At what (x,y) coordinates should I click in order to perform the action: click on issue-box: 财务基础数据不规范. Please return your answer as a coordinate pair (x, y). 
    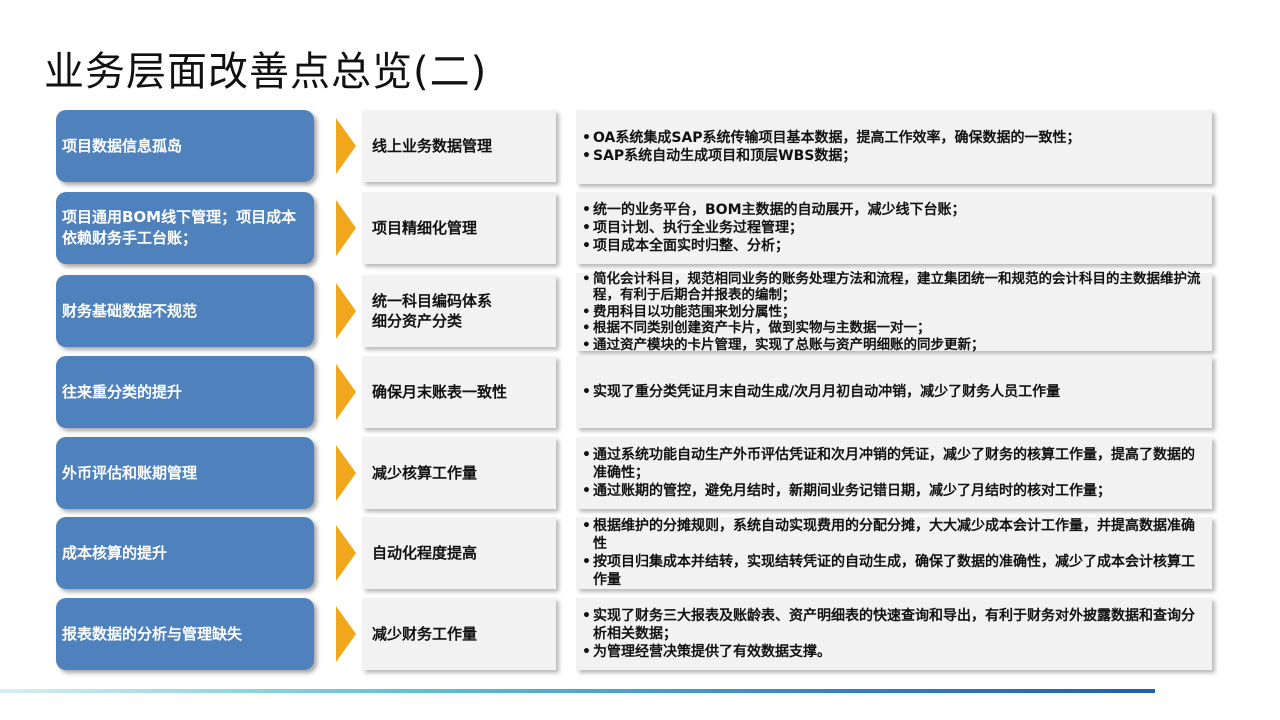
    Looking at the image, I should click on (185, 311).